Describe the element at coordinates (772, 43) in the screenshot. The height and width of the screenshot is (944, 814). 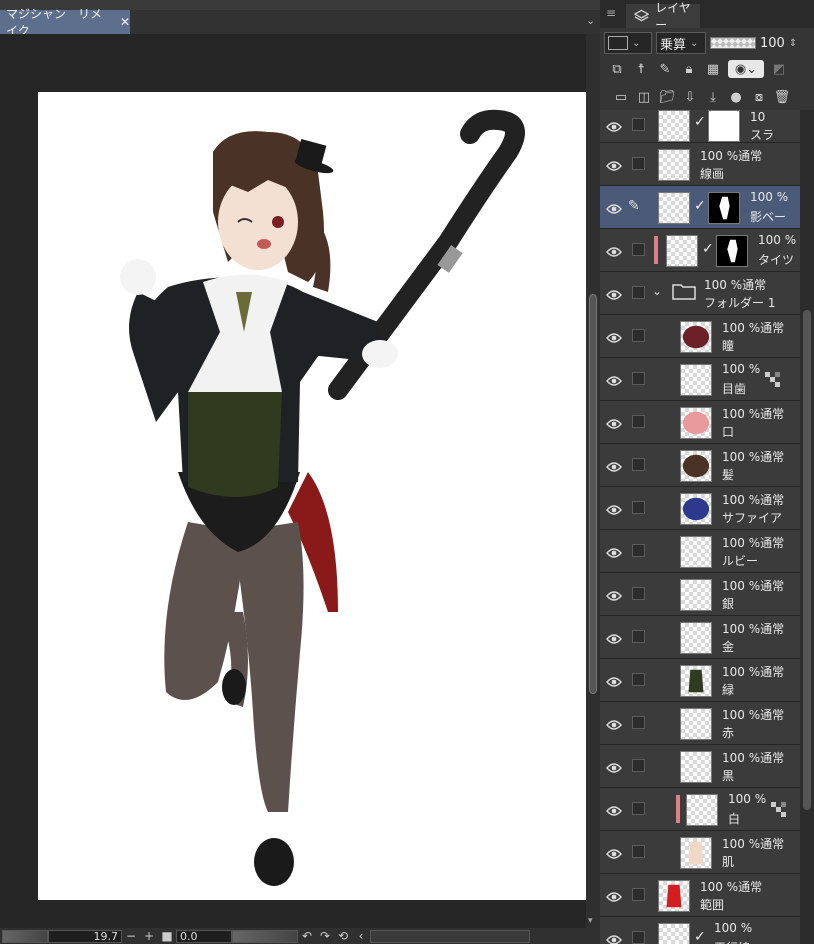
I see `opacity-value: 100` at that location.